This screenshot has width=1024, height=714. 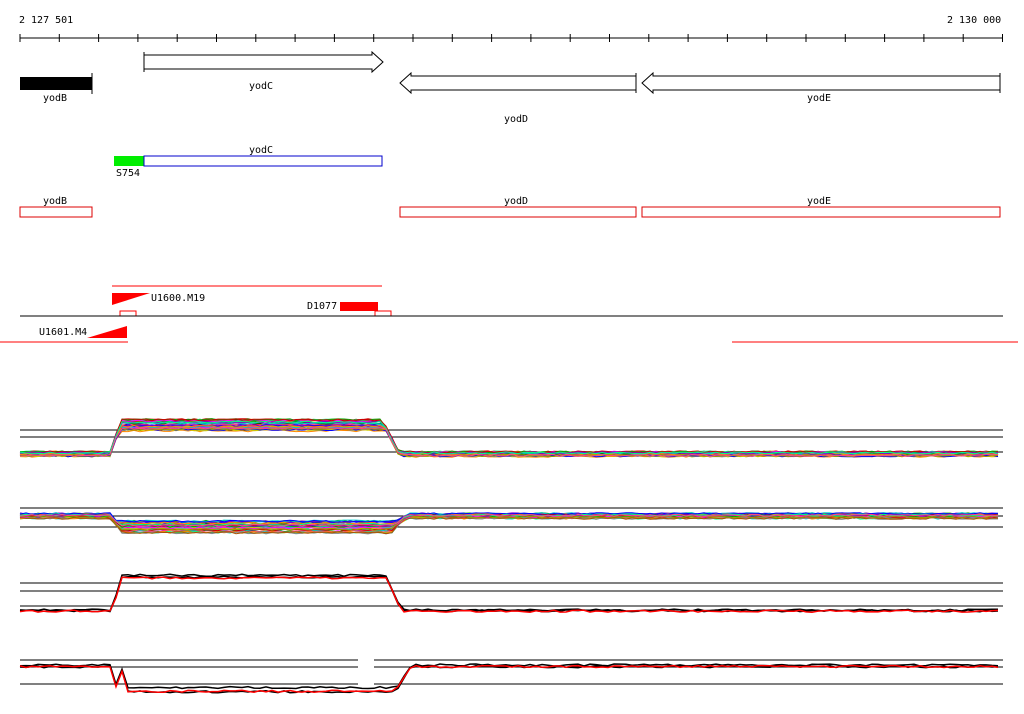 What do you see at coordinates (178, 298) in the screenshot?
I see `probe-forward-label: U1600.M19` at bounding box center [178, 298].